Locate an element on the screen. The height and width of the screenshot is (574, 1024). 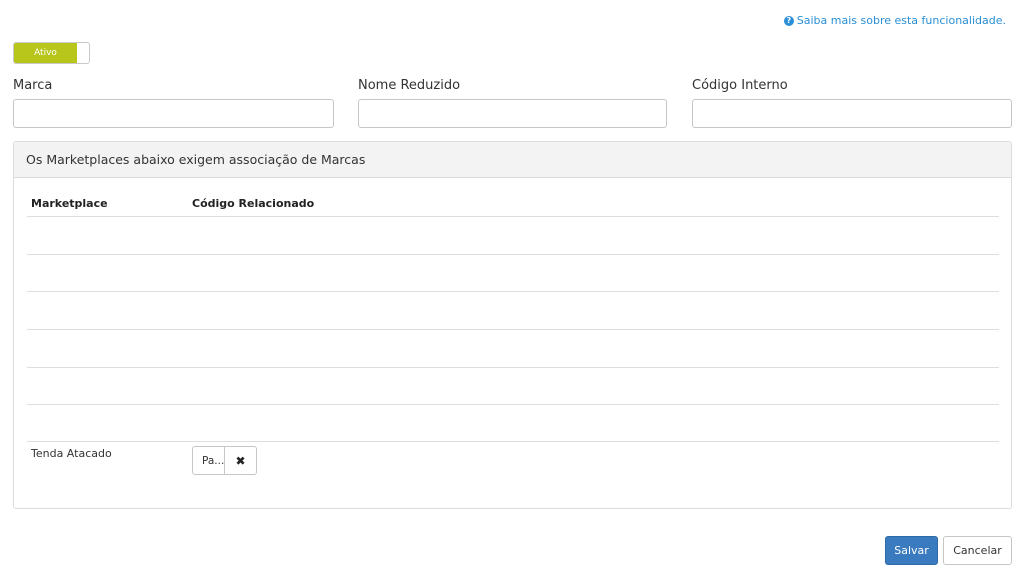
close-icon: ✖ is located at coordinates (240, 460).